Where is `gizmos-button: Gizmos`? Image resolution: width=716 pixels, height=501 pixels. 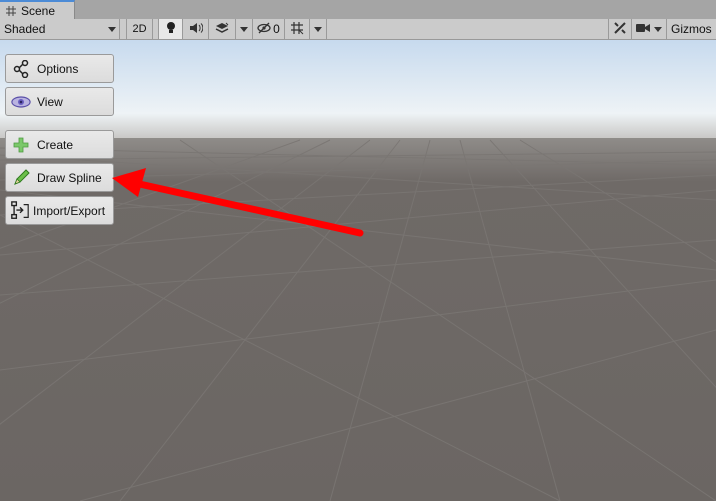 gizmos-button: Gizmos is located at coordinates (691, 29).